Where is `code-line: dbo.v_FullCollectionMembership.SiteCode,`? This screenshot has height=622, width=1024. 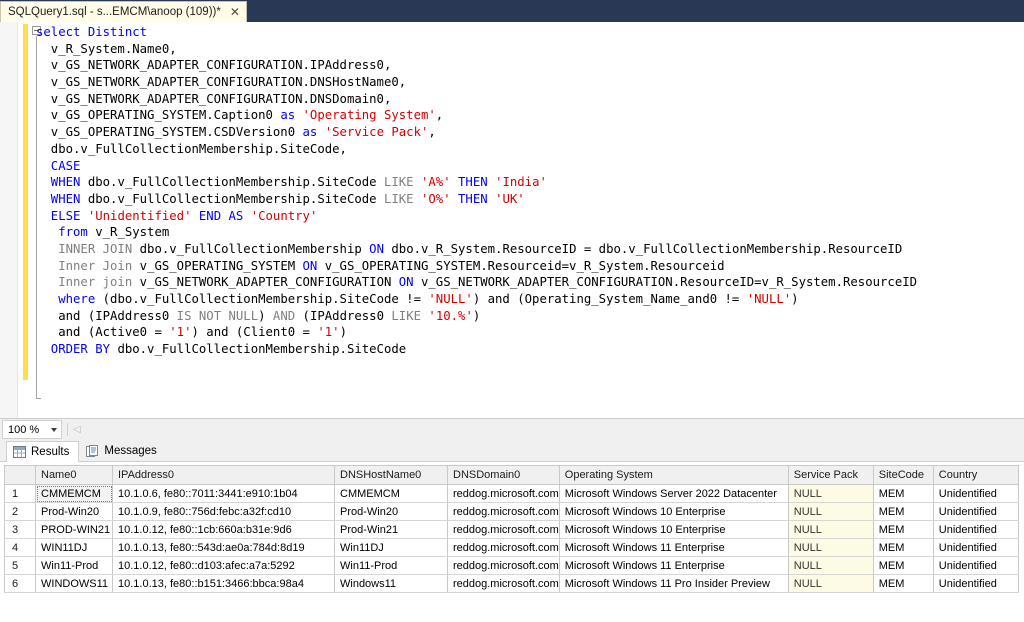 code-line: dbo.v_FullCollectionMembership.SiteCode, is located at coordinates (191, 148).